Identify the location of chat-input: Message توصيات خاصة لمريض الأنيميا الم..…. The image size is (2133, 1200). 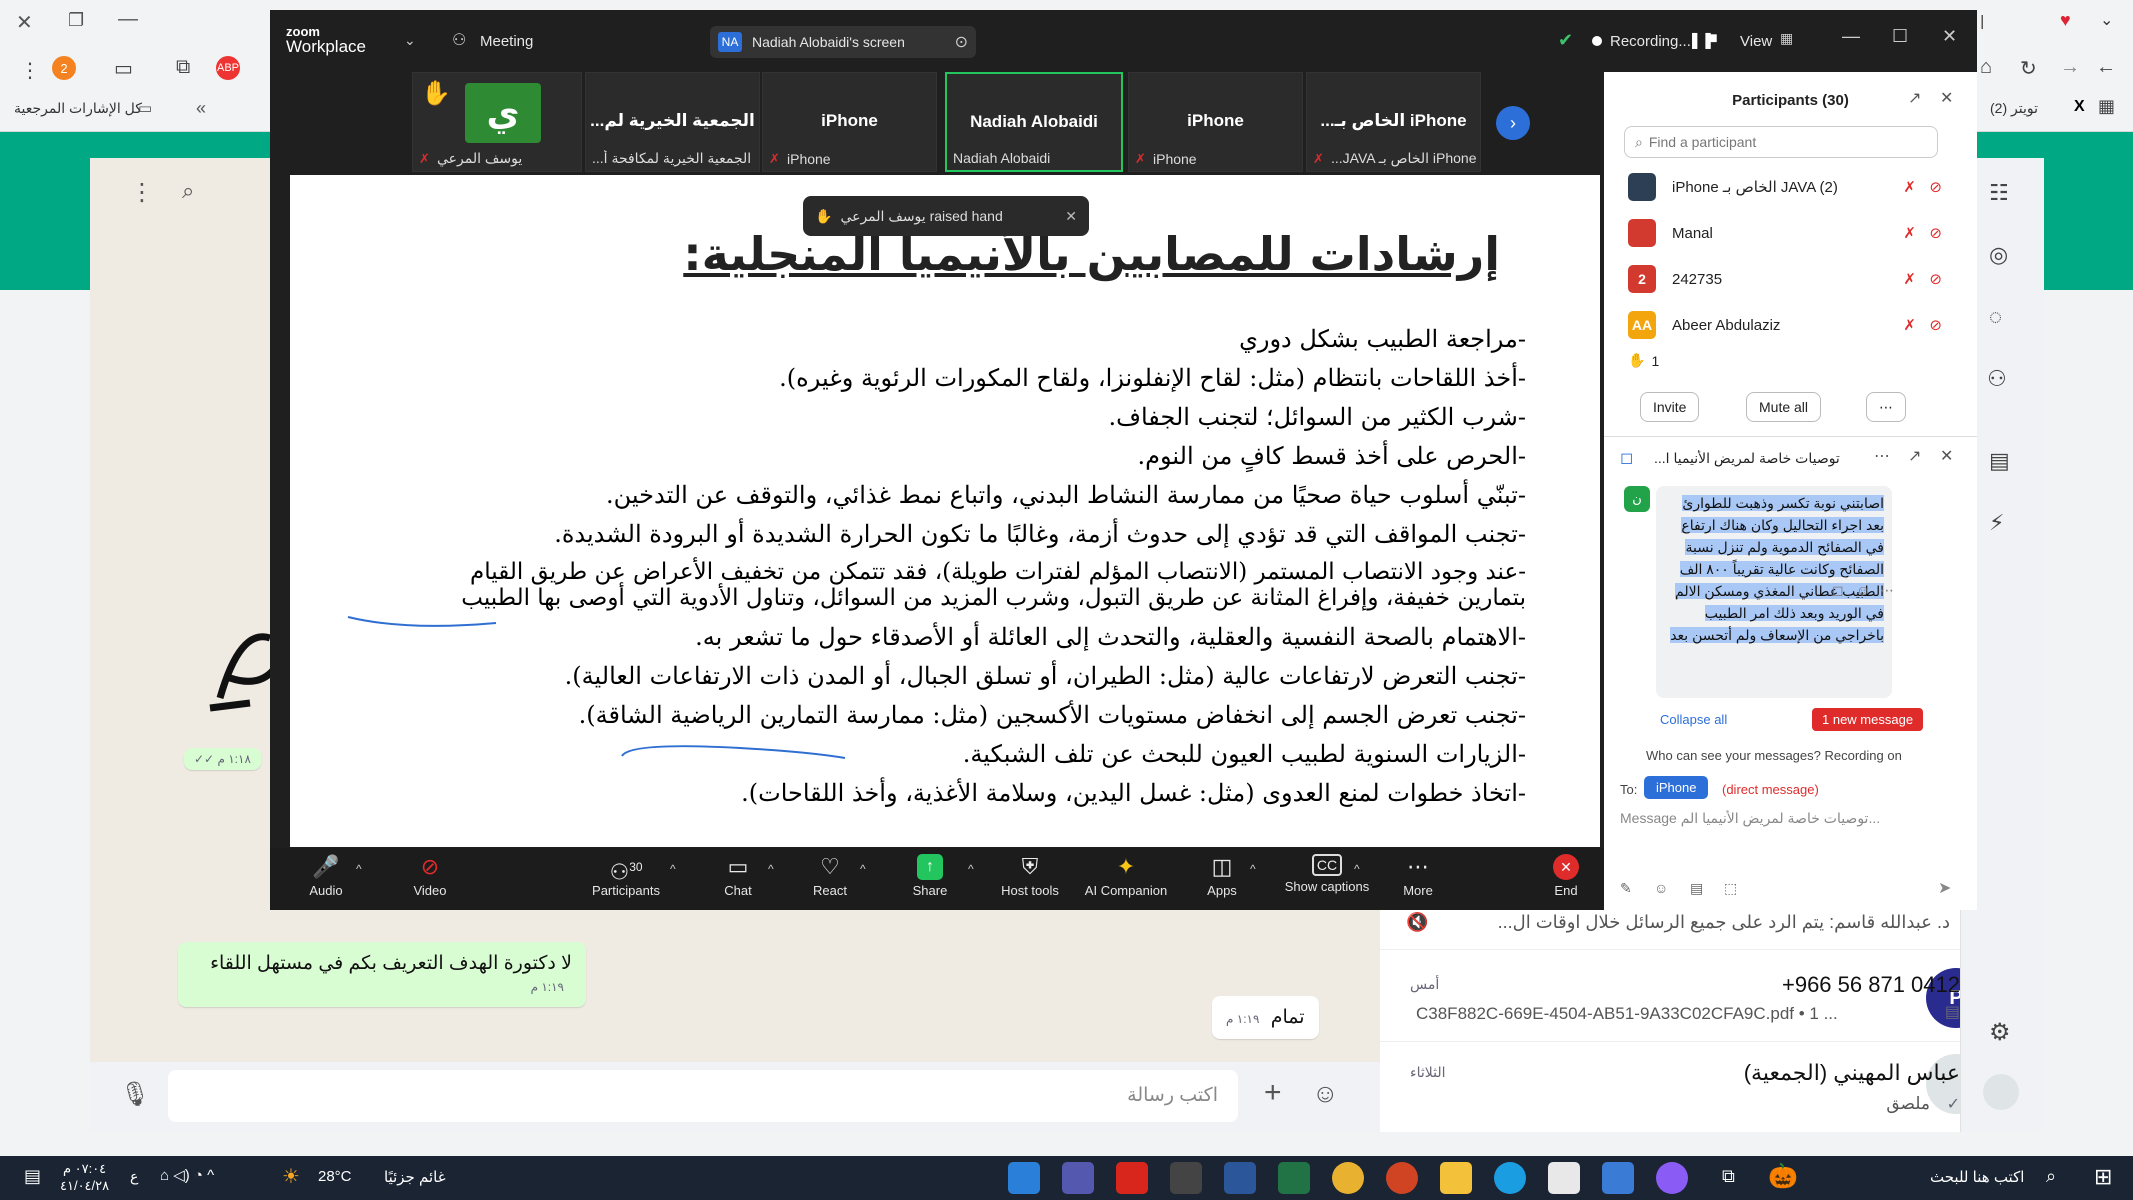
(1790, 818).